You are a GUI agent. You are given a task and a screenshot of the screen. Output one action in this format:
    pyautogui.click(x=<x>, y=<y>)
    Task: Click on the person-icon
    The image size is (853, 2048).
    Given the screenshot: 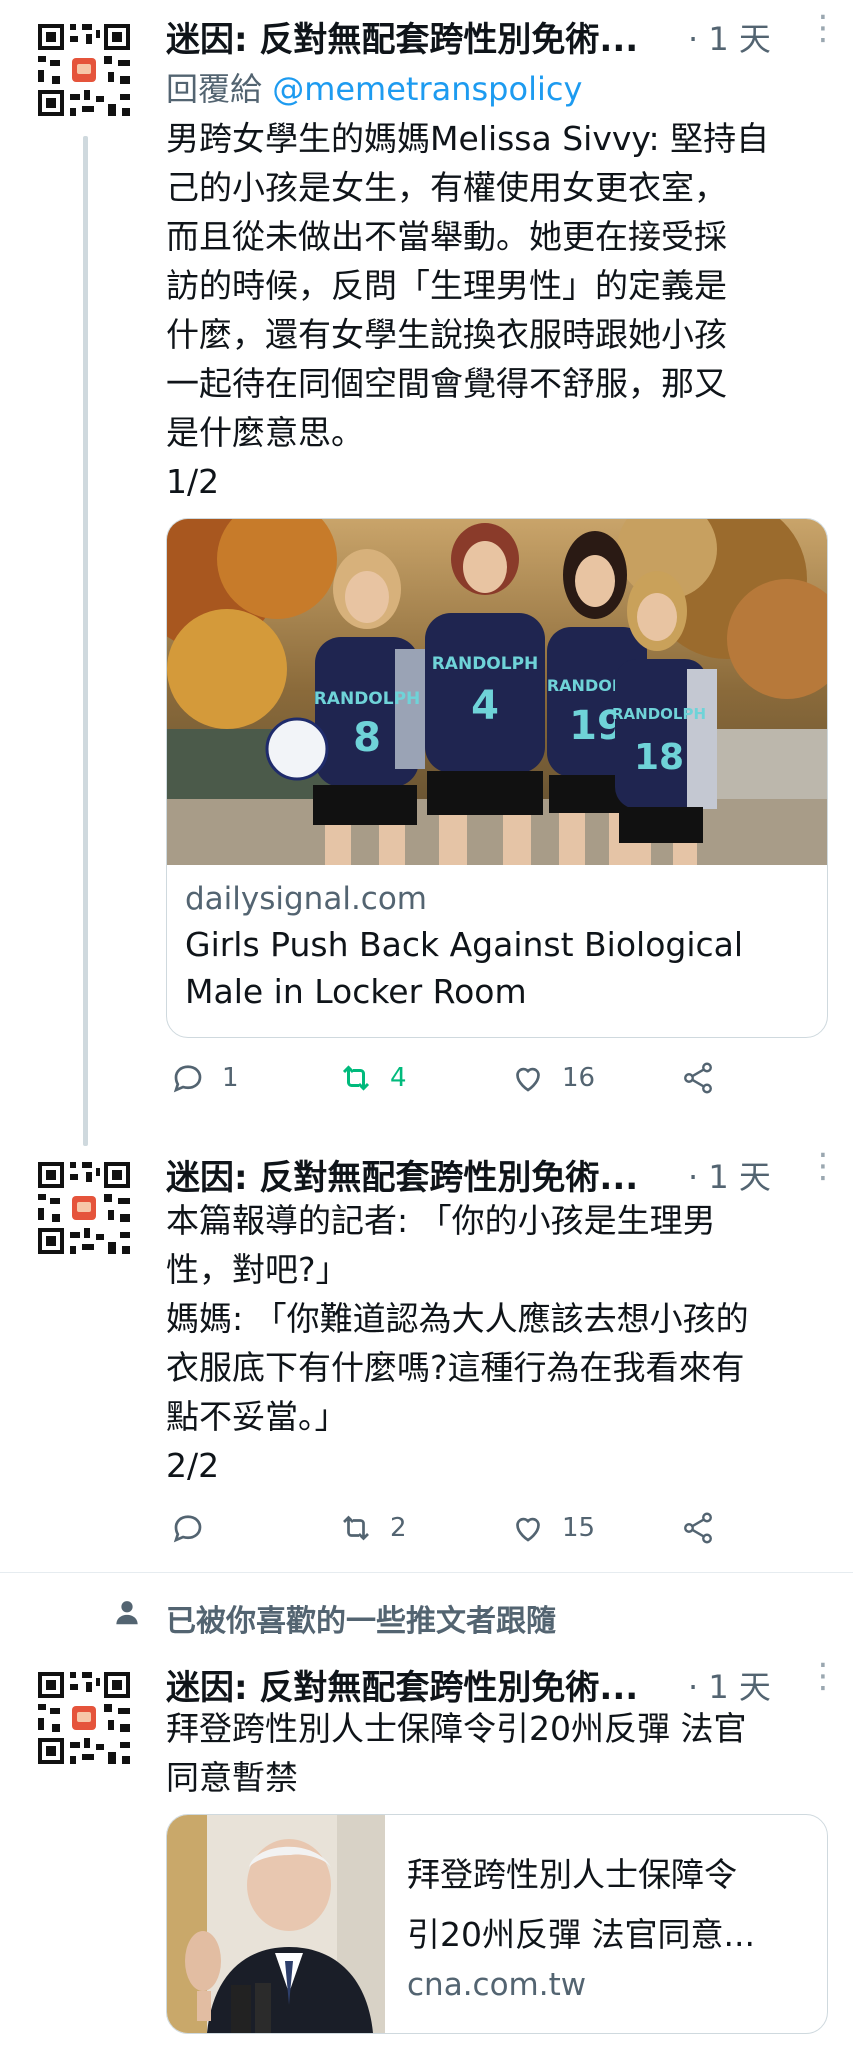 What is the action you would take?
    pyautogui.click(x=127, y=1613)
    